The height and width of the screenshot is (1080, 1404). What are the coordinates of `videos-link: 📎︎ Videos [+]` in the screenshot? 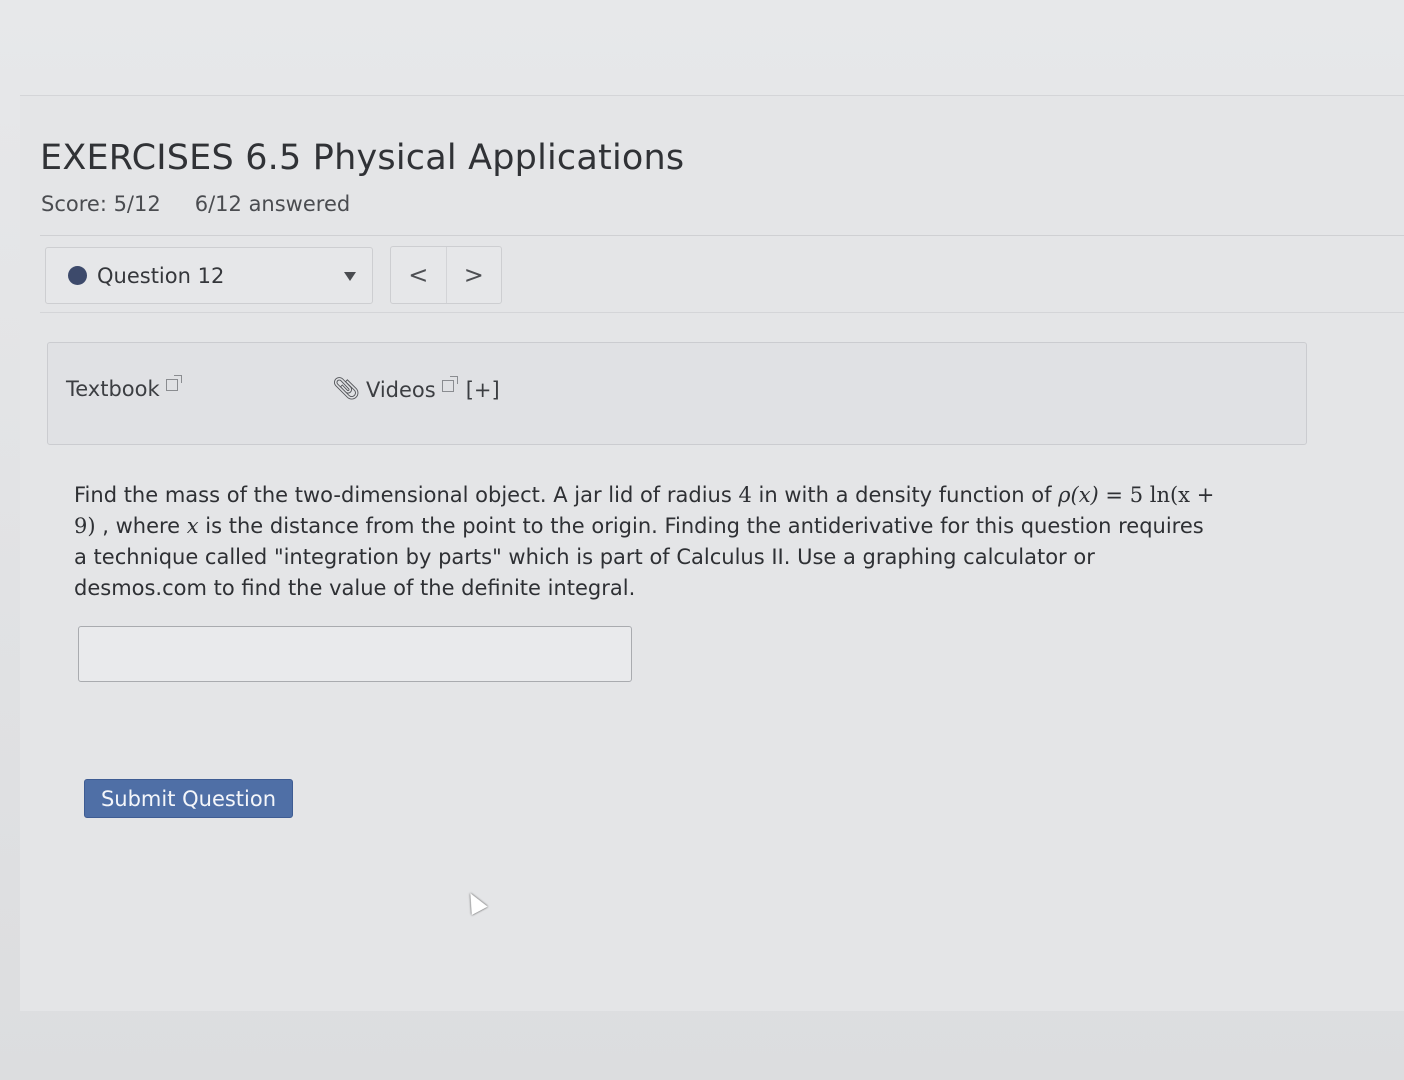 It's located at (416, 388).